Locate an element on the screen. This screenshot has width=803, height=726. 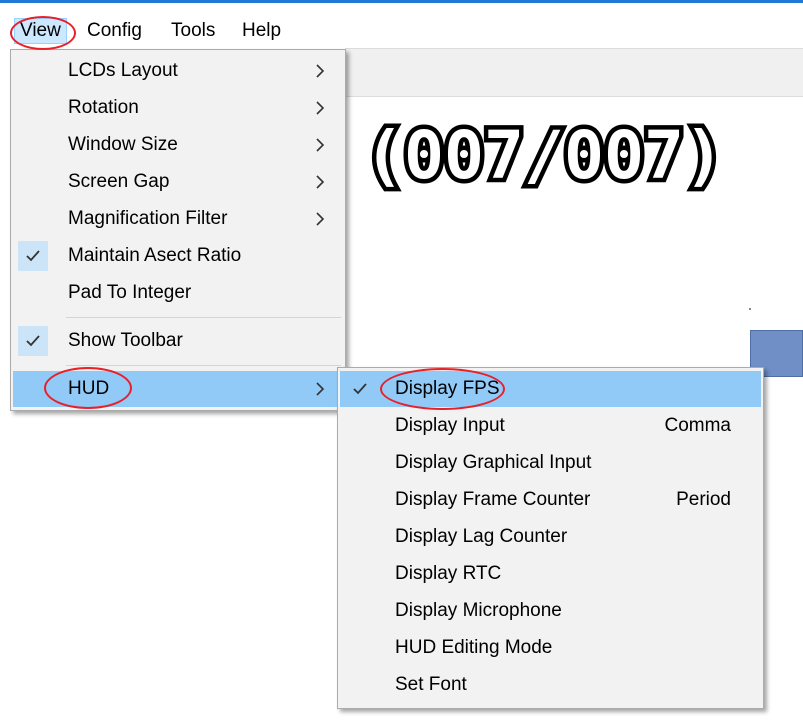
menu-config: Config is located at coordinates (114, 31).